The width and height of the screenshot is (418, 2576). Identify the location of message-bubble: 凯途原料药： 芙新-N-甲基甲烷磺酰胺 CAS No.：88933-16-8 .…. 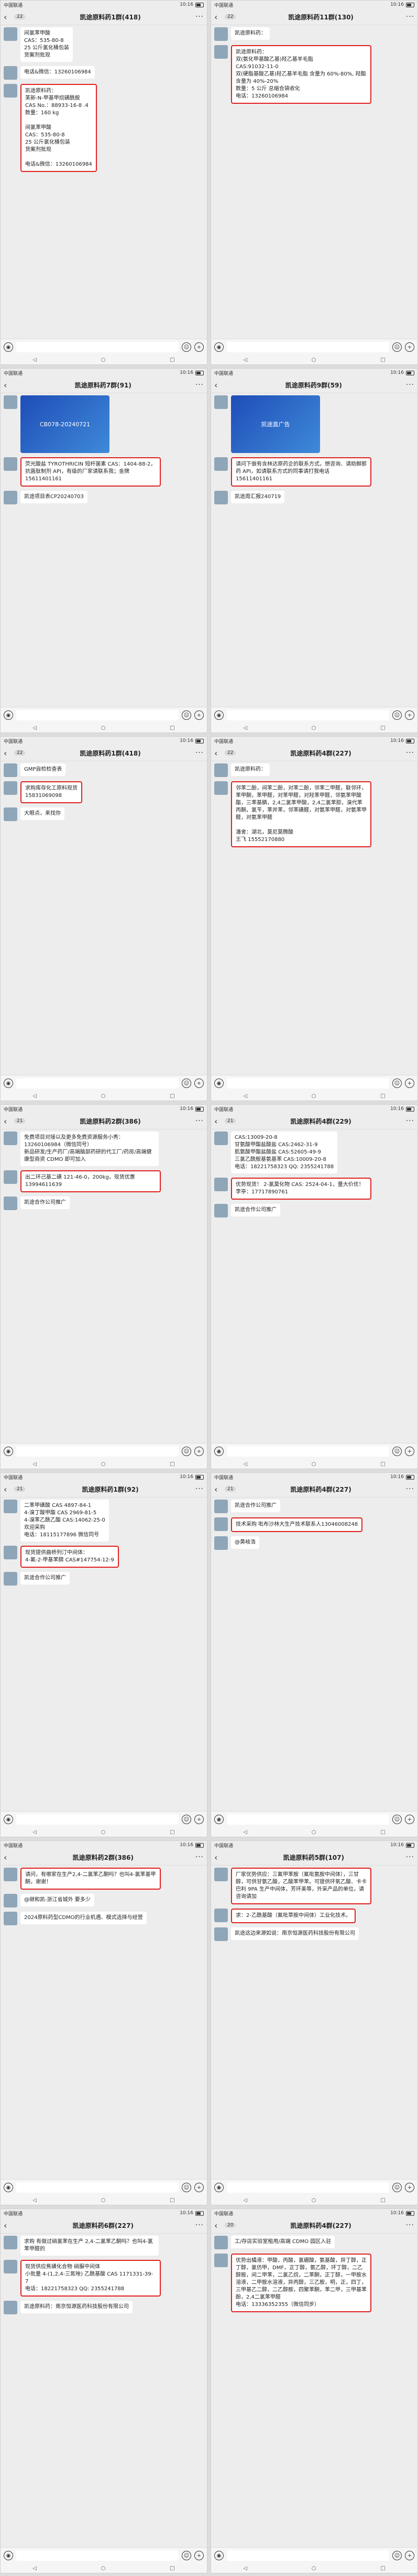
(59, 128).